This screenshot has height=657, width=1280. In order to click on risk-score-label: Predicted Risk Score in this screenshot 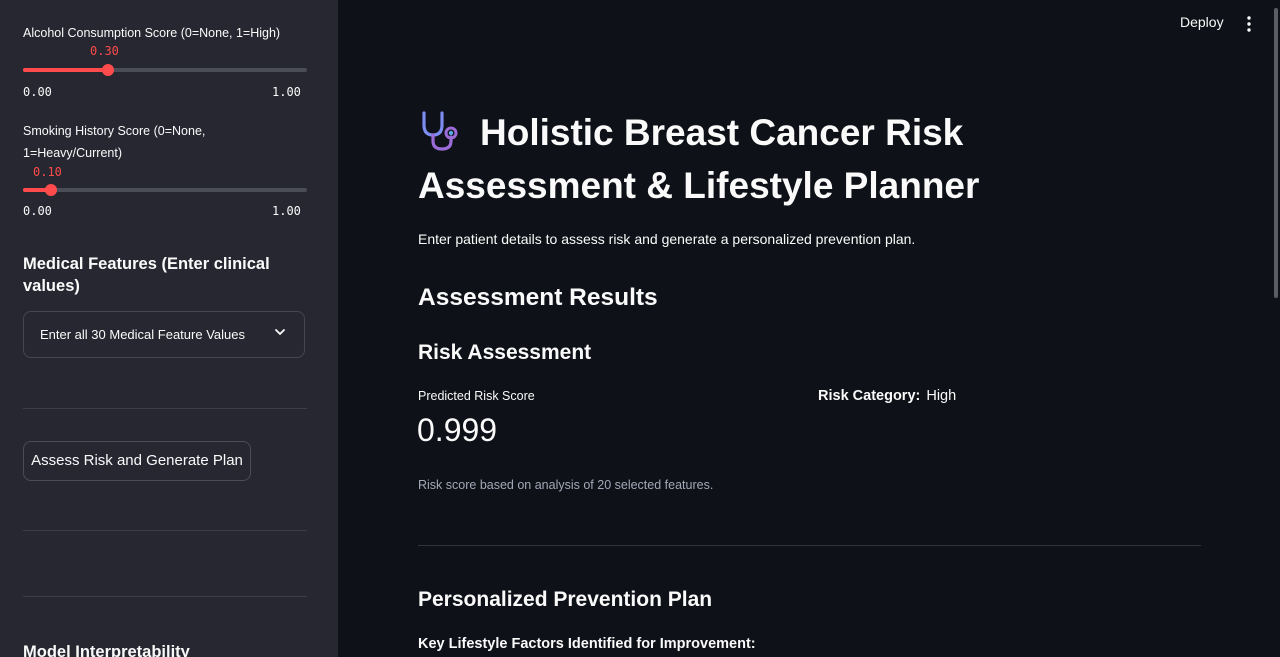, I will do `click(476, 396)`.